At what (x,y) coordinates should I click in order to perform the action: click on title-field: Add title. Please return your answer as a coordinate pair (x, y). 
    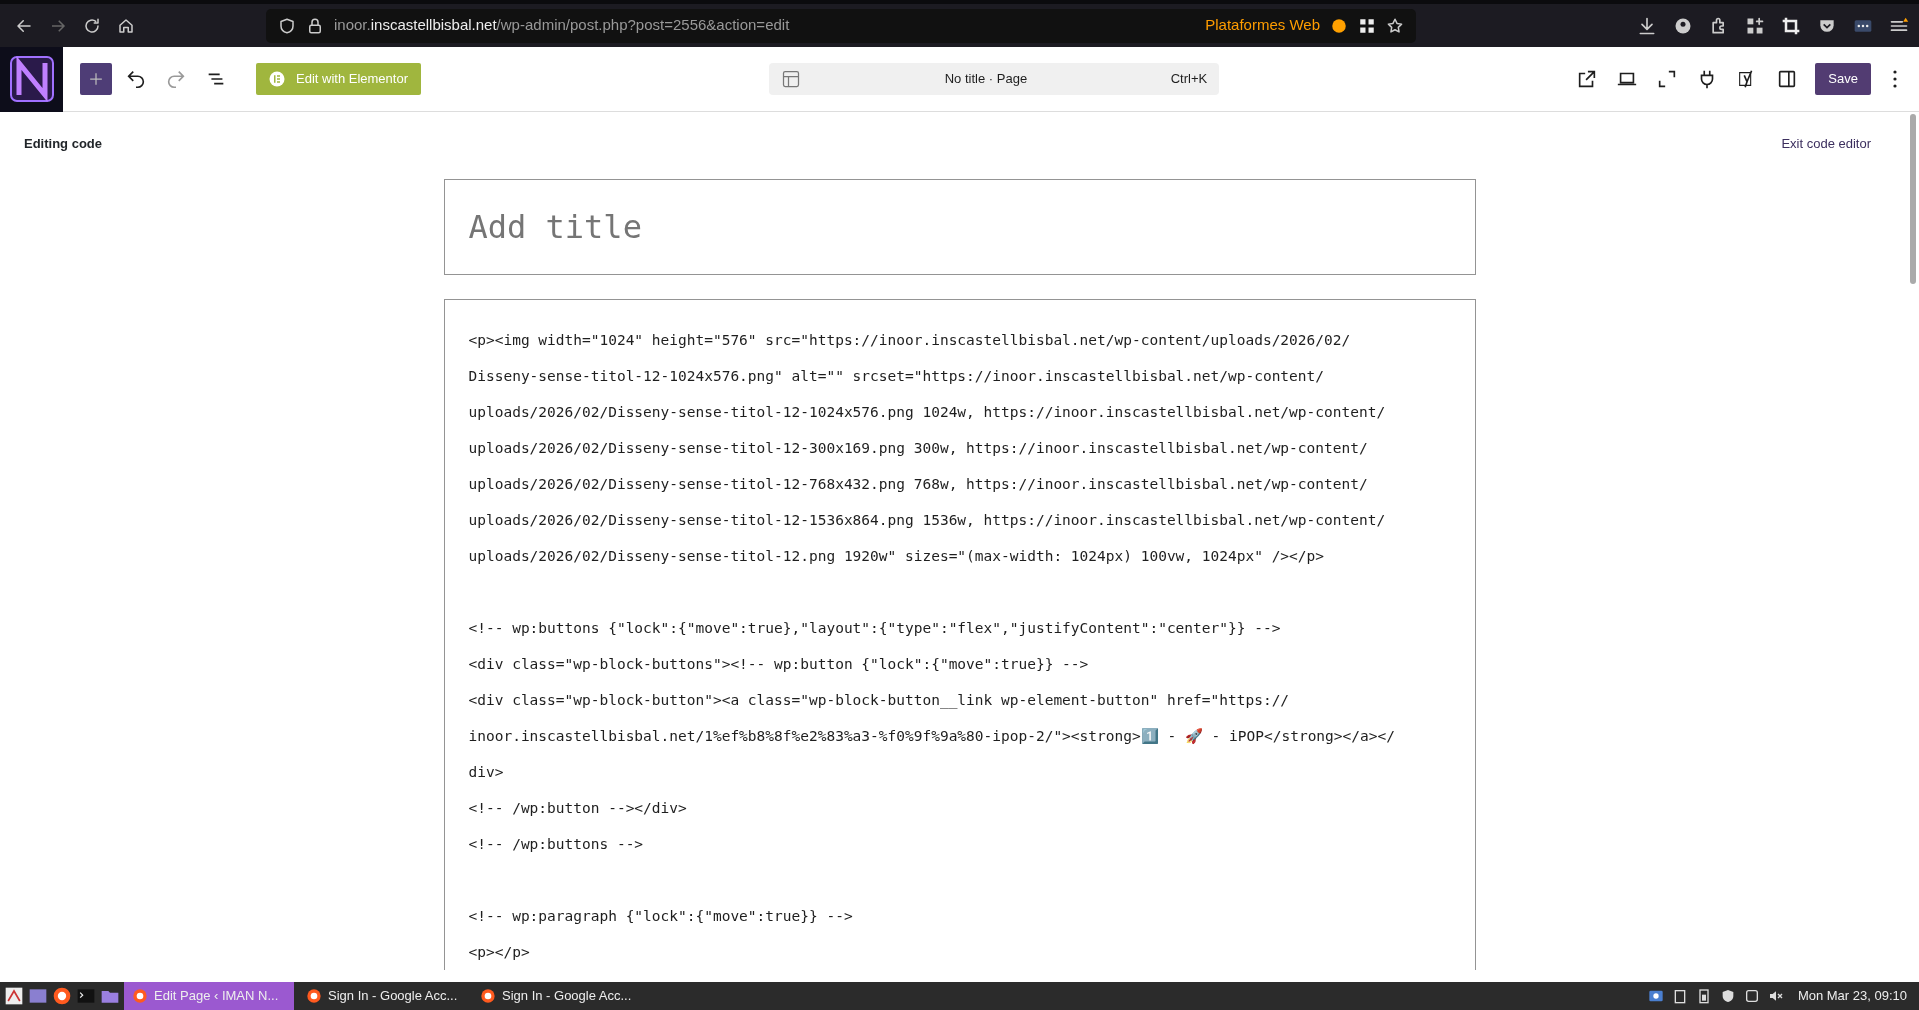
    Looking at the image, I should click on (959, 226).